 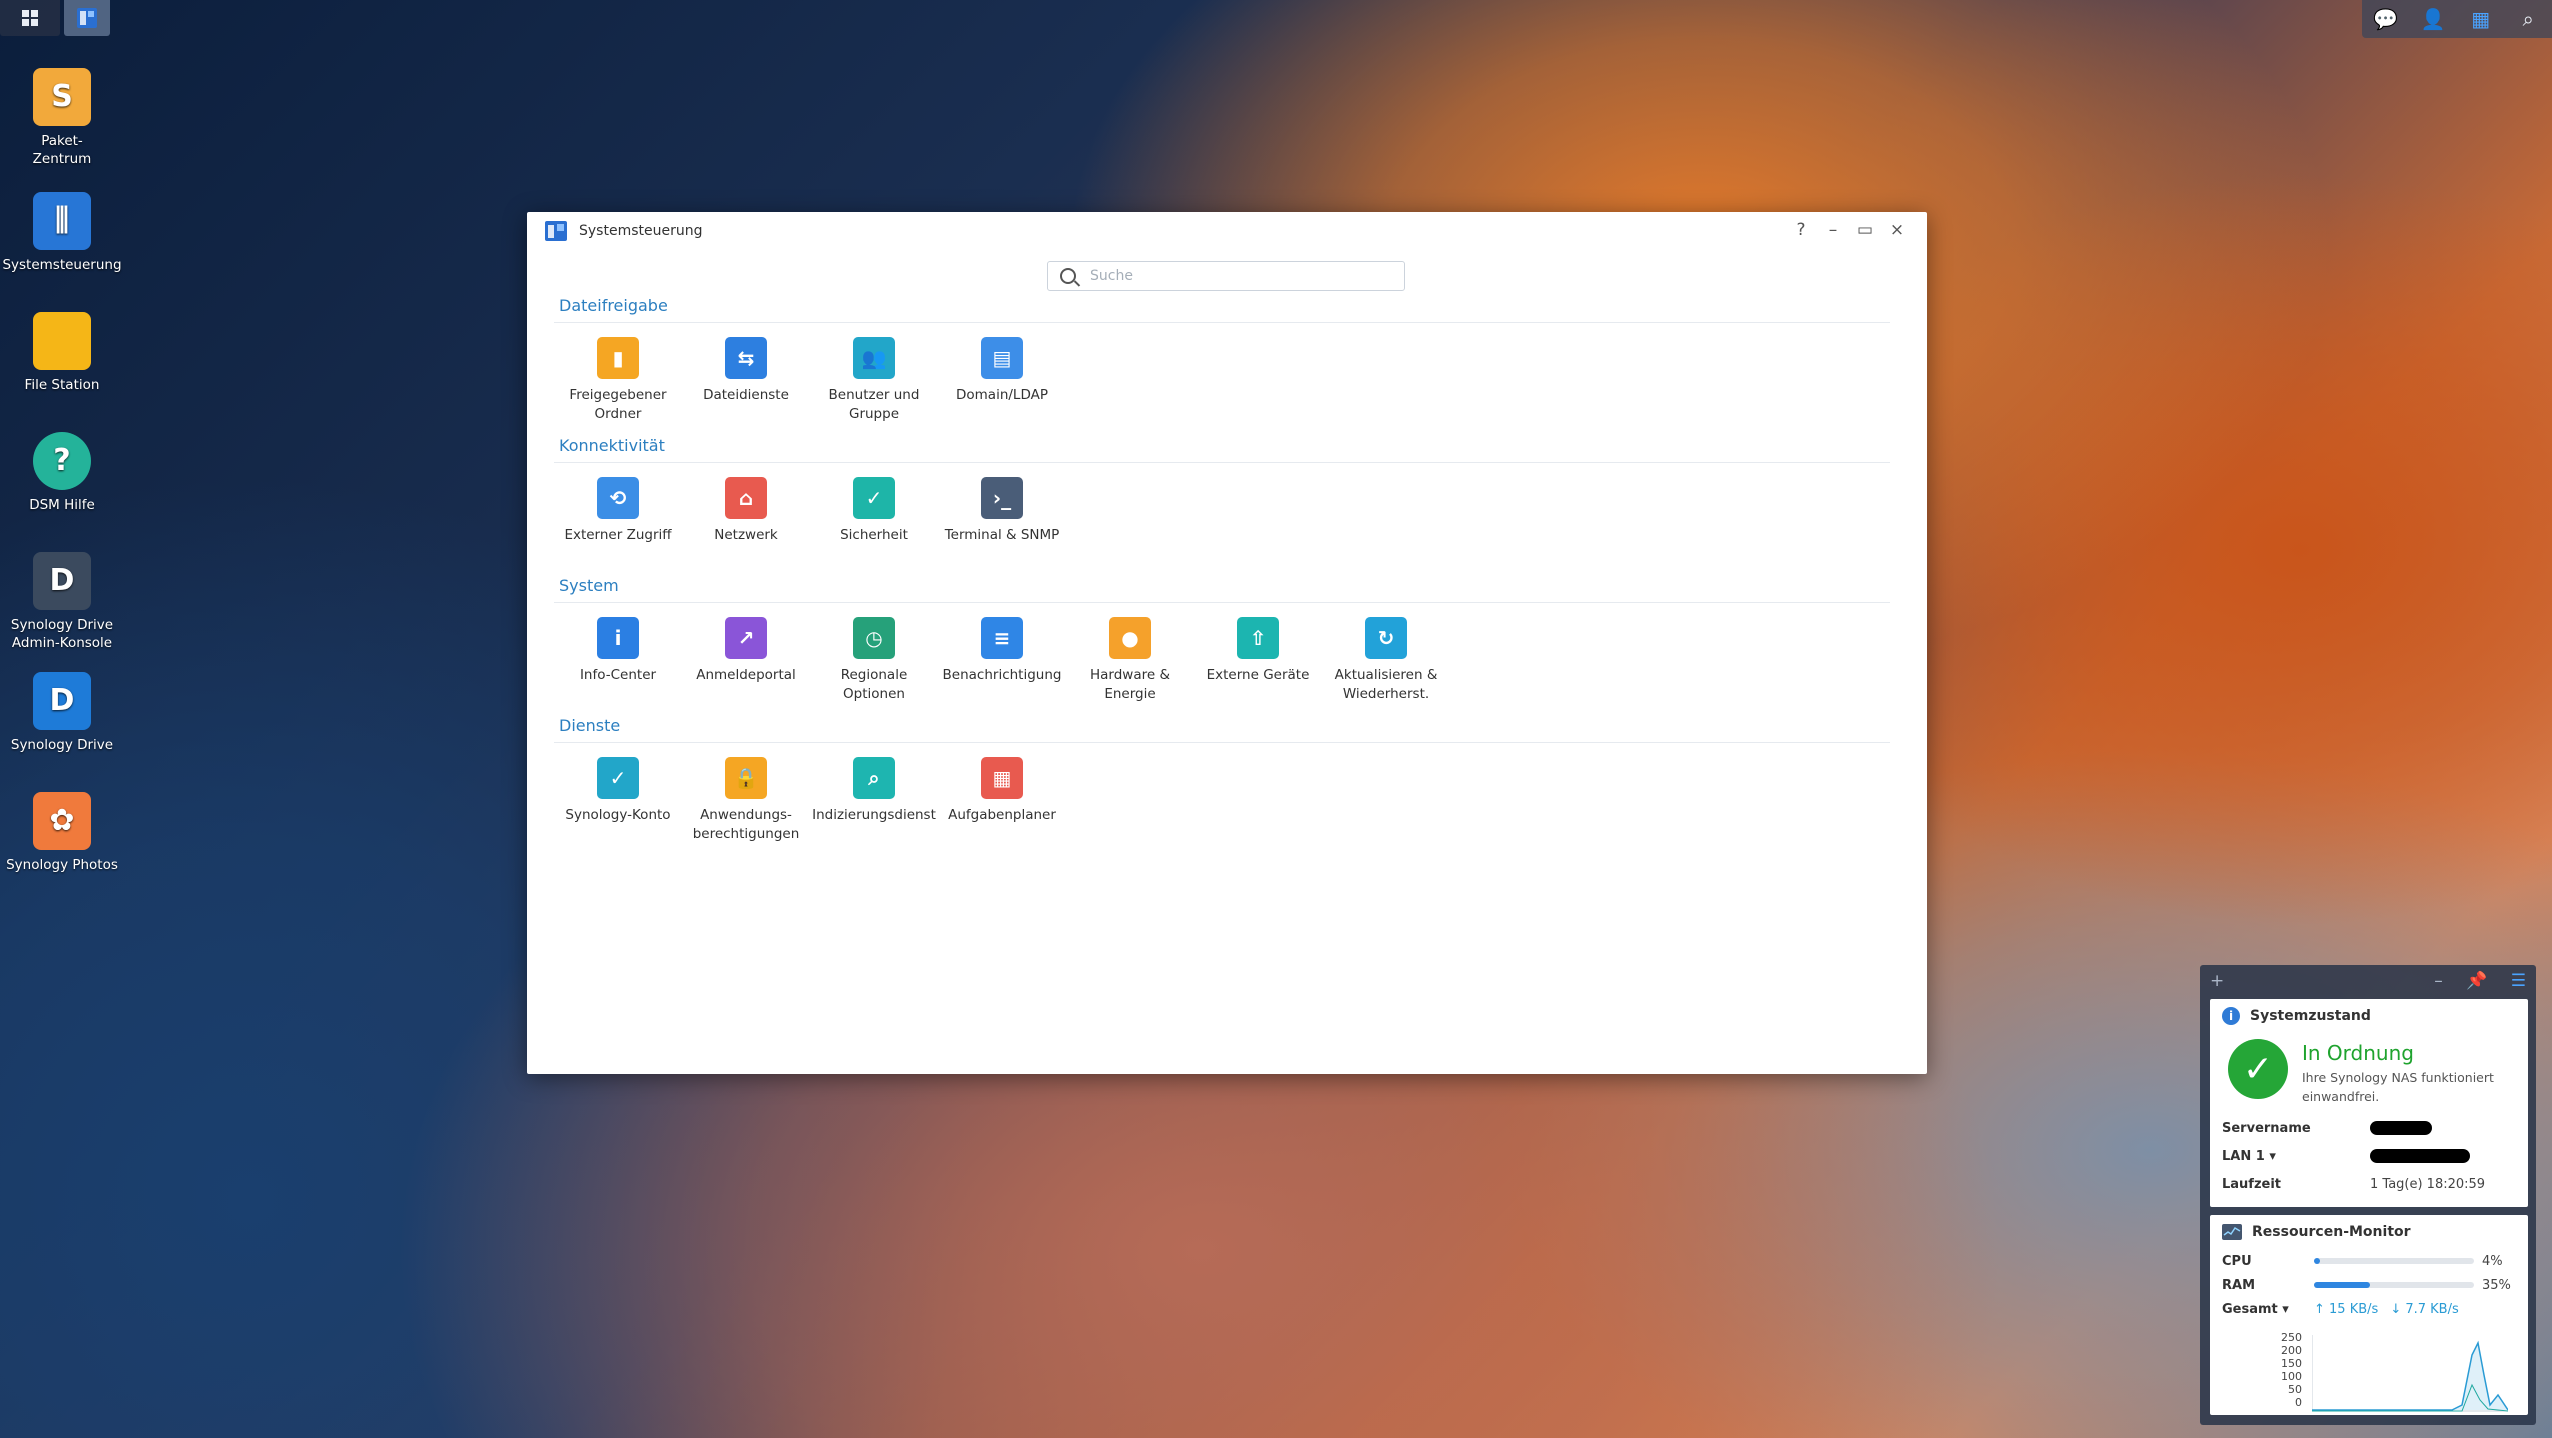 I want to click on control-panel-item: 👥 Benutzer und Gruppe, so click(x=874, y=380).